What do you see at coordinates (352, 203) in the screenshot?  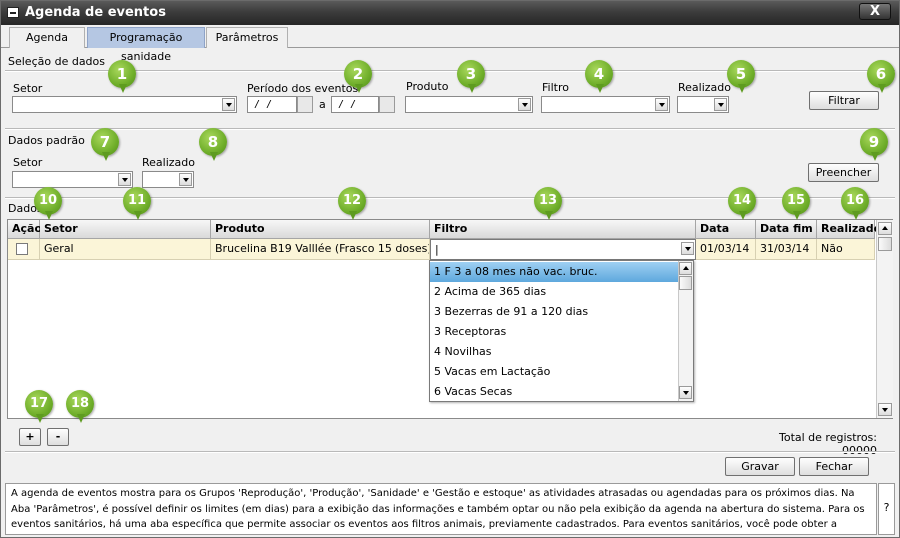 I see `badge-12: 12` at bounding box center [352, 203].